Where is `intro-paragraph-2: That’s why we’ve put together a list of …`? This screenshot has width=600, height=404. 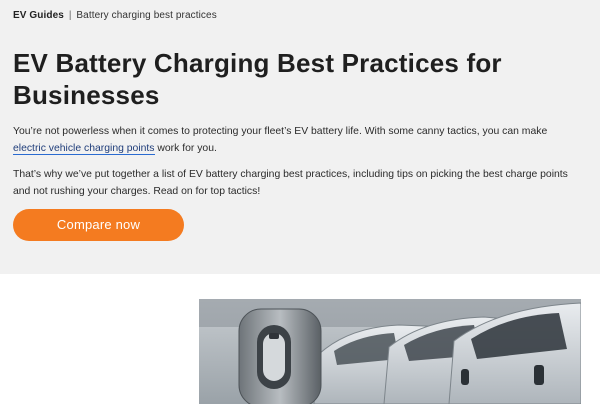 intro-paragraph-2: That’s why we’ve put together a list of … is located at coordinates (290, 183).